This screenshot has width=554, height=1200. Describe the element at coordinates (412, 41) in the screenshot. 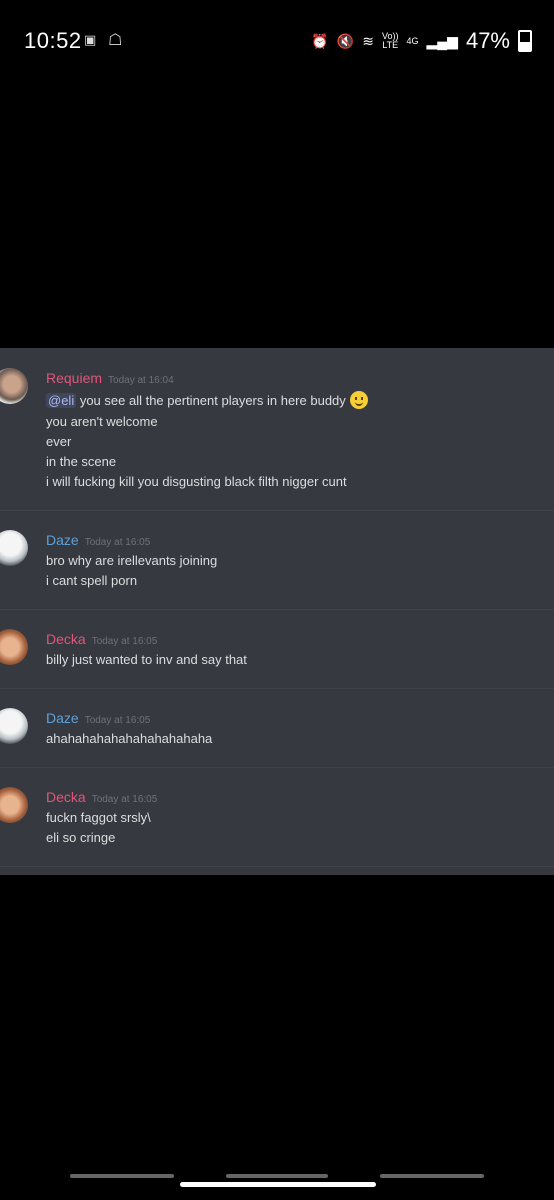

I see `data-indicator: 4G` at that location.